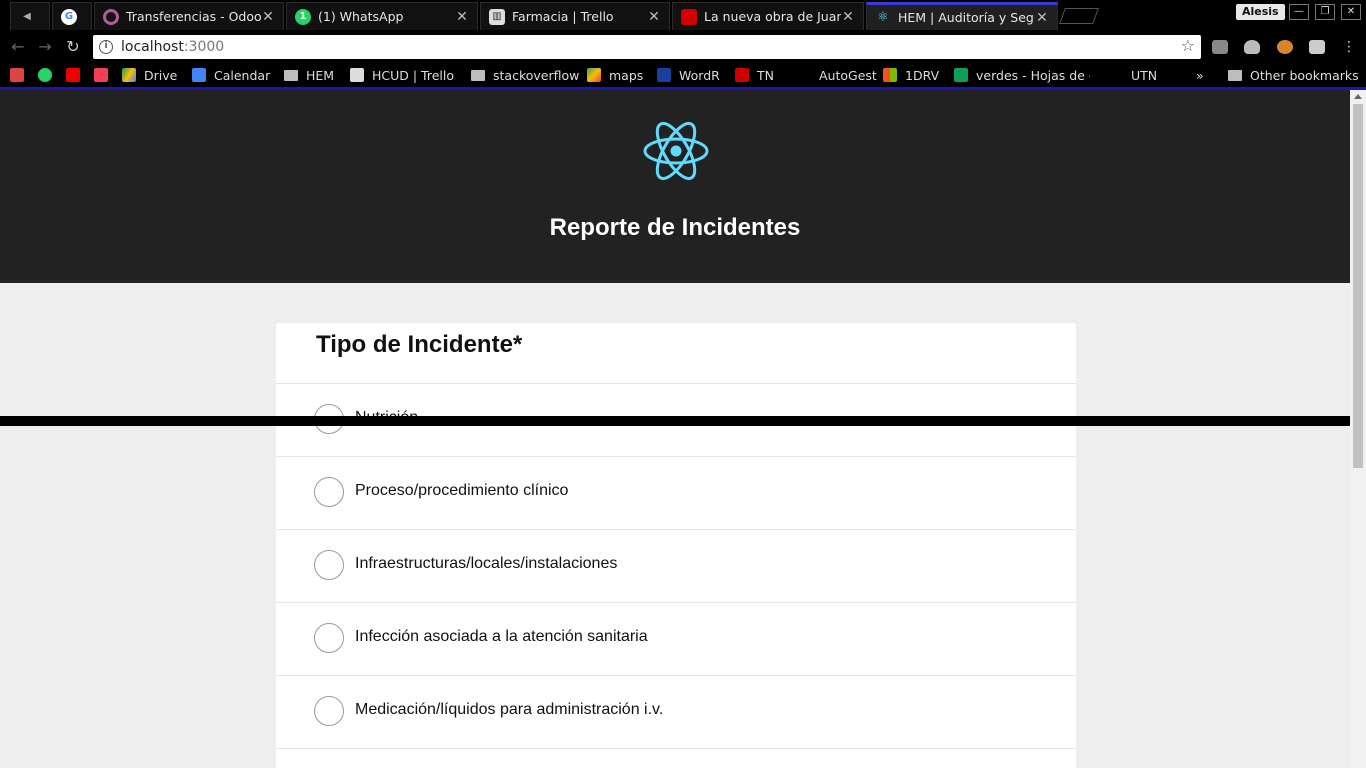 The height and width of the screenshot is (768, 1366). I want to click on scrollbar-thumb, so click(1358, 286).